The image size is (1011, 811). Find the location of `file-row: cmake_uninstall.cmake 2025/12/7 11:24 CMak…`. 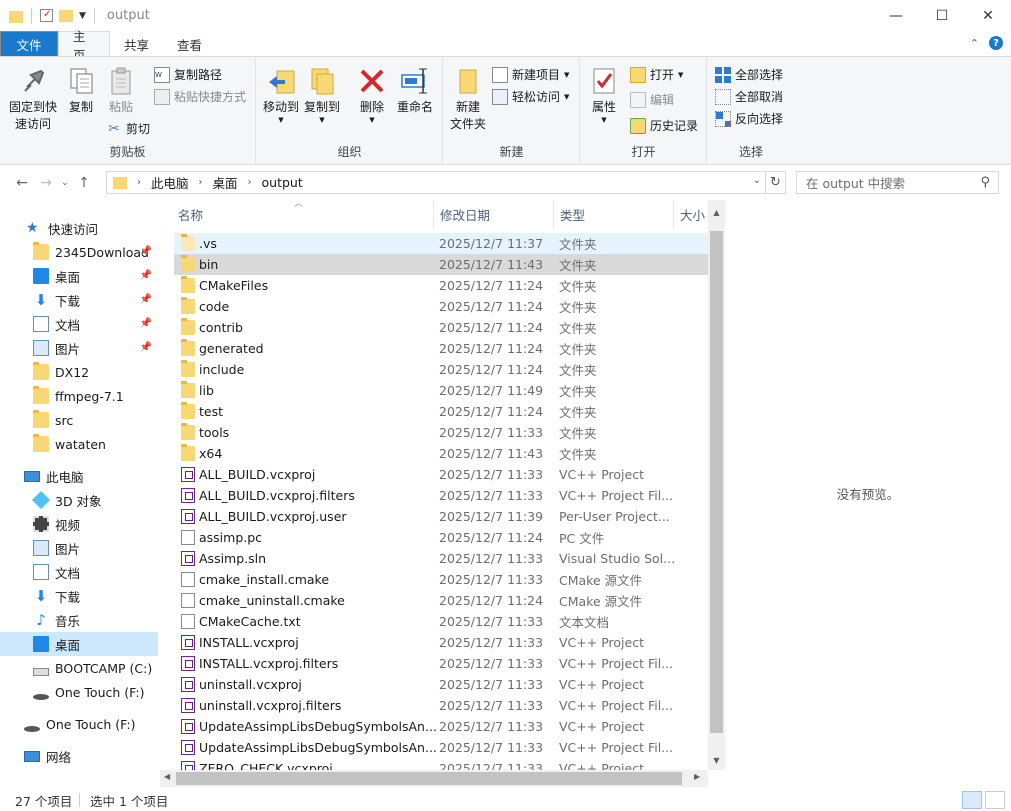

file-row: cmake_uninstall.cmake 2025/12/7 11:24 CMak… is located at coordinates (441, 600).